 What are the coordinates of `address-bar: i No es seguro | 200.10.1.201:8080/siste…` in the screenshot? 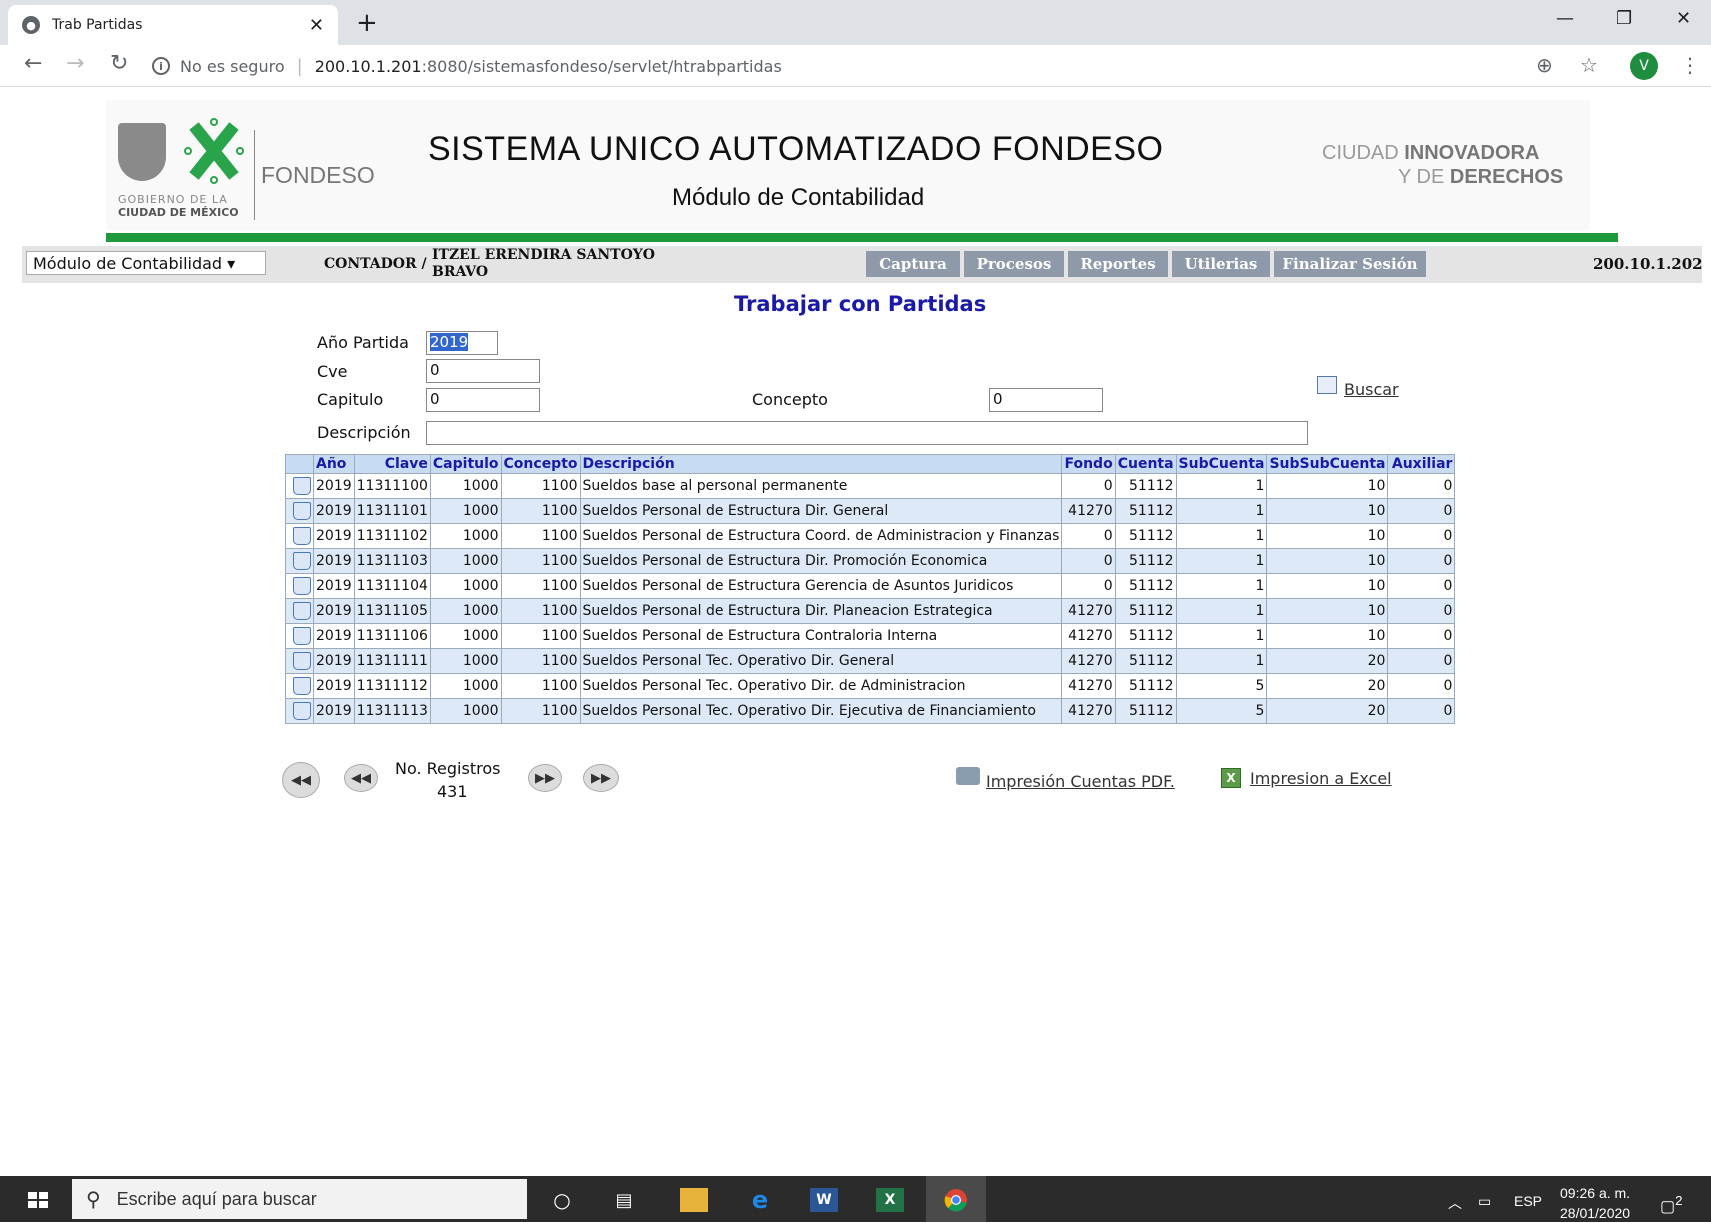 It's located at (872, 66).